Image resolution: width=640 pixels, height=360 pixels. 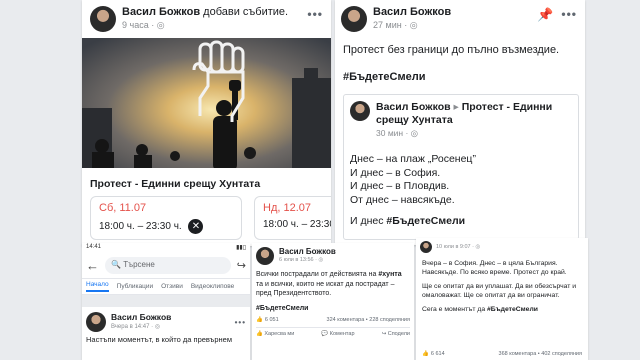 What do you see at coordinates (123, 208) in the screenshot?
I see `event-date-1-day: Сб, 11.07` at bounding box center [123, 208].